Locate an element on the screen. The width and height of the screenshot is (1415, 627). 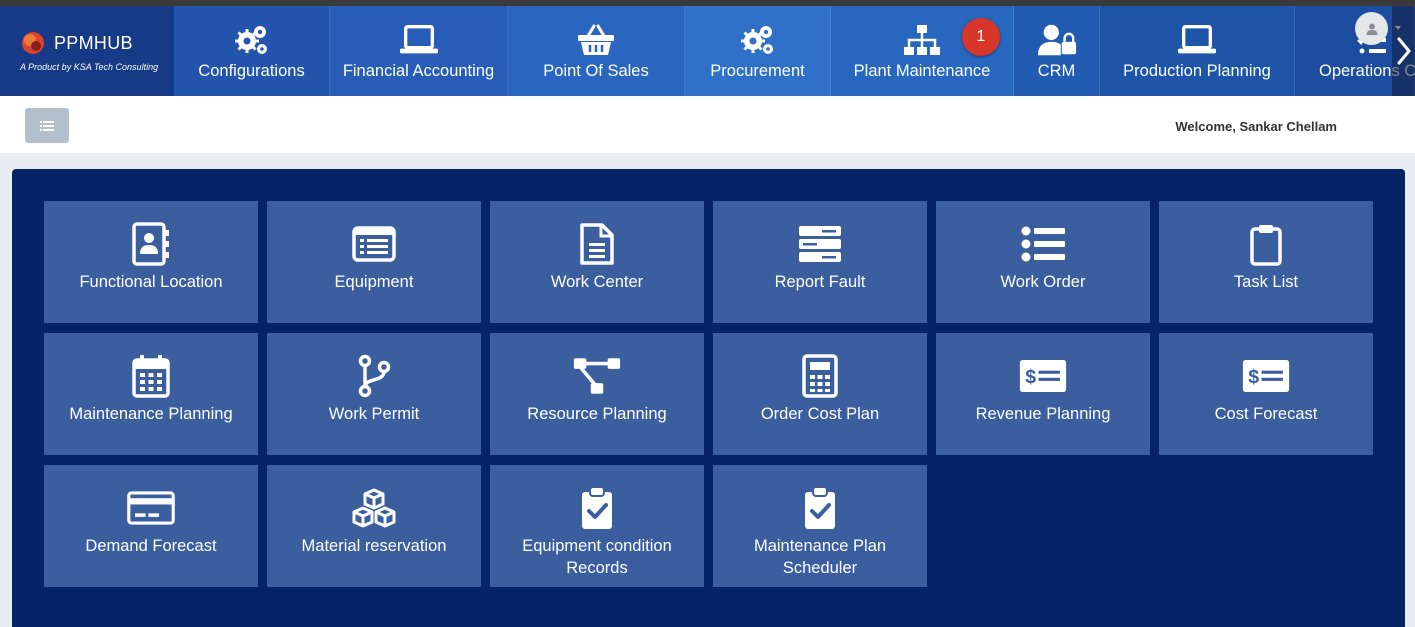
user-lock-icon is located at coordinates (1057, 40).